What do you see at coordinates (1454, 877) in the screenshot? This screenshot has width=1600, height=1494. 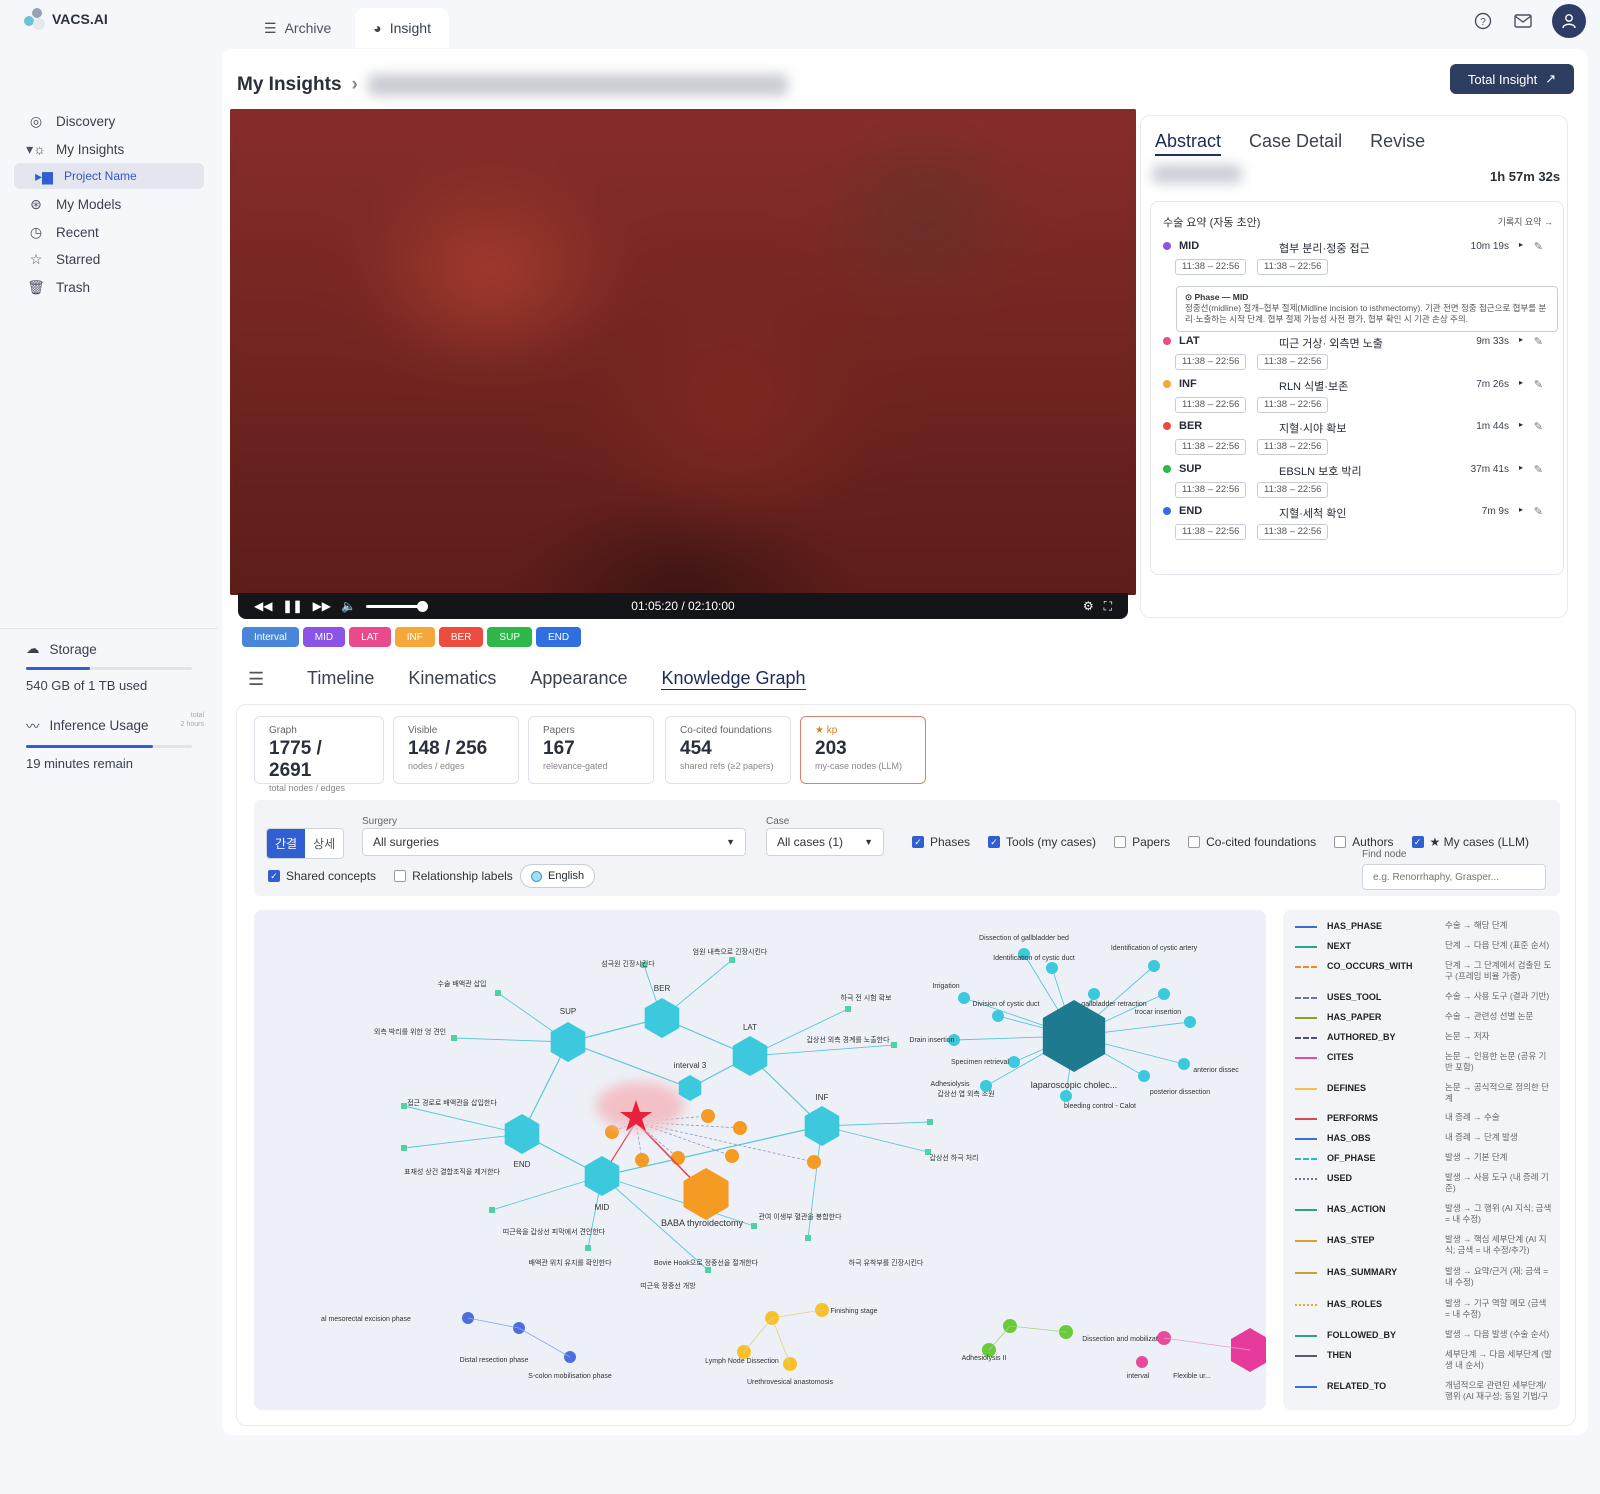 I see `find-node-input` at bounding box center [1454, 877].